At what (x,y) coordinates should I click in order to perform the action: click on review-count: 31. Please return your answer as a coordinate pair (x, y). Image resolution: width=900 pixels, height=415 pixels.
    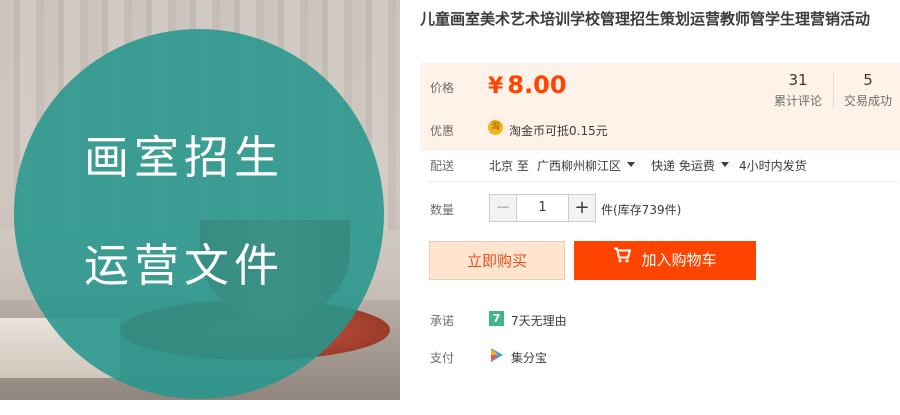
    Looking at the image, I should click on (798, 80).